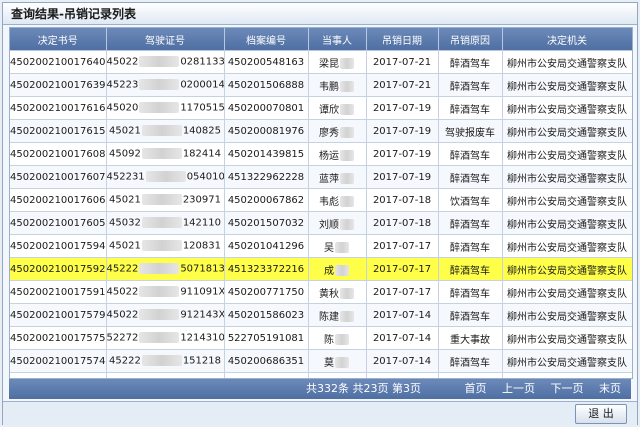 Image resolution: width=640 pixels, height=427 pixels. I want to click on column-header-doc-no: 决定书号, so click(58, 39).